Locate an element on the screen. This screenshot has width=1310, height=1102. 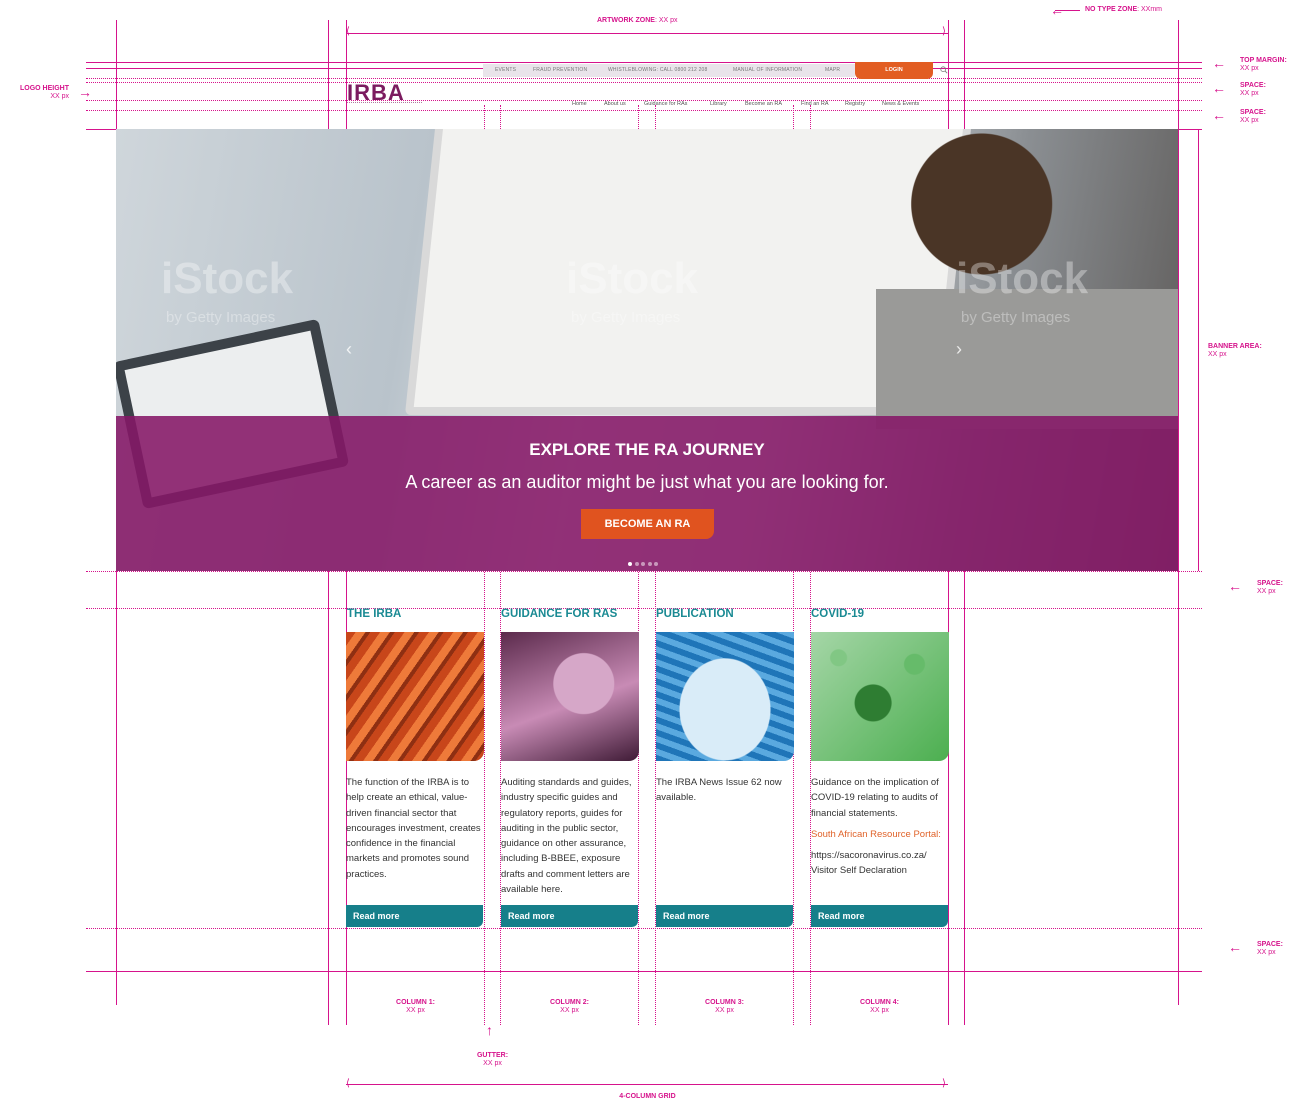
column-title: COVID-19 is located at coordinates (838, 614).